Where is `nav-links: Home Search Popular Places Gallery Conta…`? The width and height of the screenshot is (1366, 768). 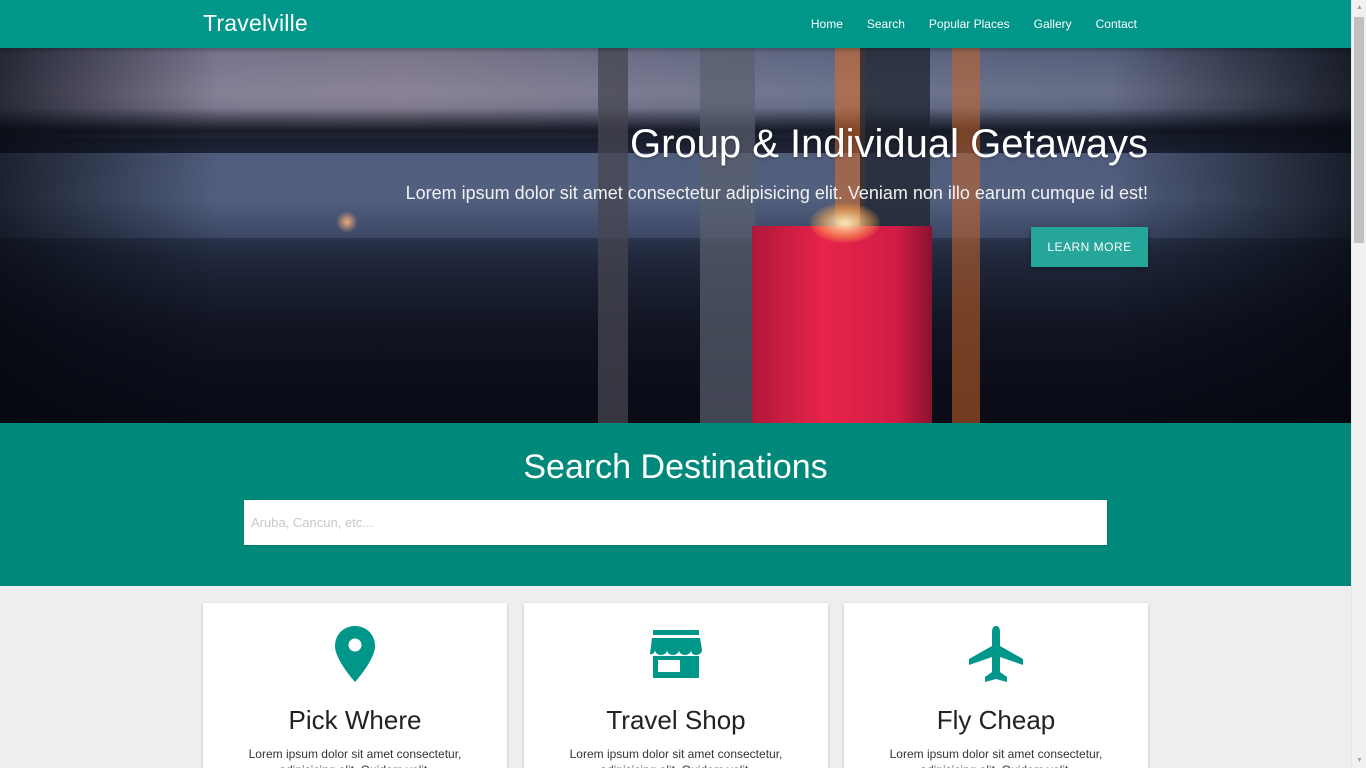
nav-links: Home Search Popular Places Gallery Conta… is located at coordinates (962, 24).